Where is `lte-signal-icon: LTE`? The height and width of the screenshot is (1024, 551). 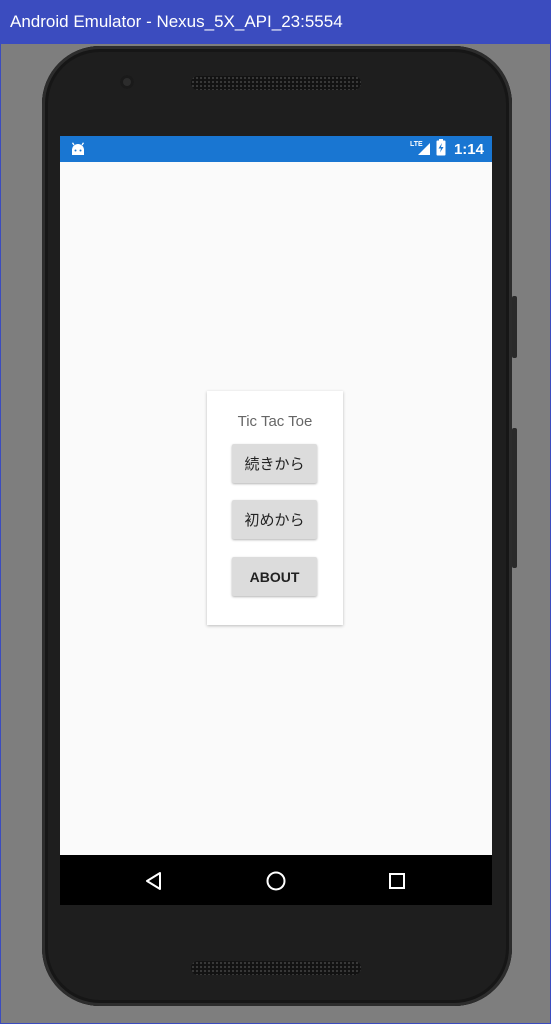
lte-signal-icon: LTE is located at coordinates (421, 149).